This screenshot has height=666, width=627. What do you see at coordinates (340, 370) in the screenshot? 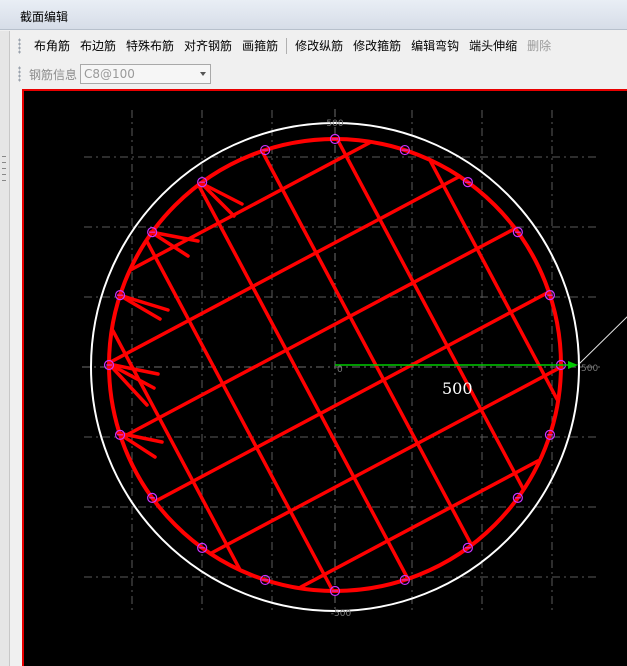
I see `axis-label-origin: 0` at bounding box center [340, 370].